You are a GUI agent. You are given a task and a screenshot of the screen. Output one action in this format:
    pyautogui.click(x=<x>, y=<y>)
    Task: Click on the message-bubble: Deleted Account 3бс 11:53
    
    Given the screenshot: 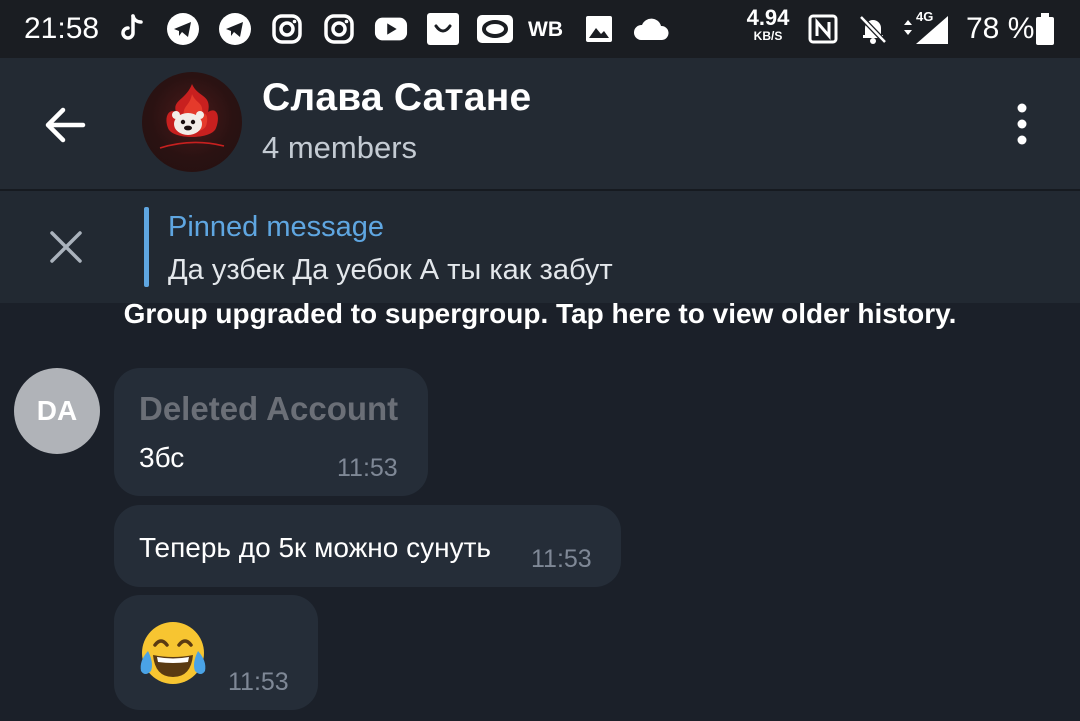 What is the action you would take?
    pyautogui.click(x=271, y=432)
    